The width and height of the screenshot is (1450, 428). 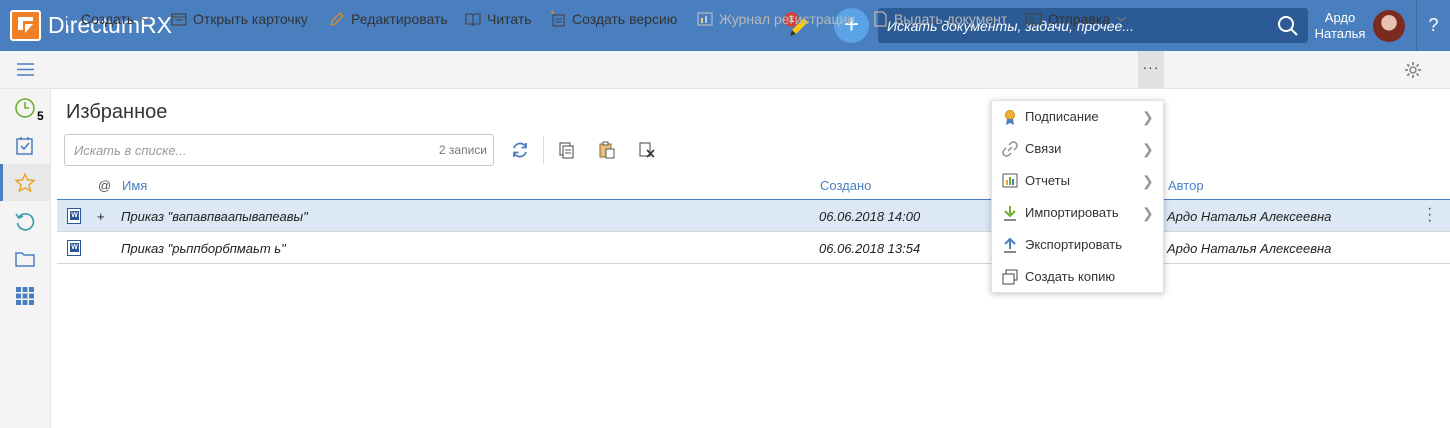 I want to click on menu-item-links: Связи ❯, so click(x=1078, y=149).